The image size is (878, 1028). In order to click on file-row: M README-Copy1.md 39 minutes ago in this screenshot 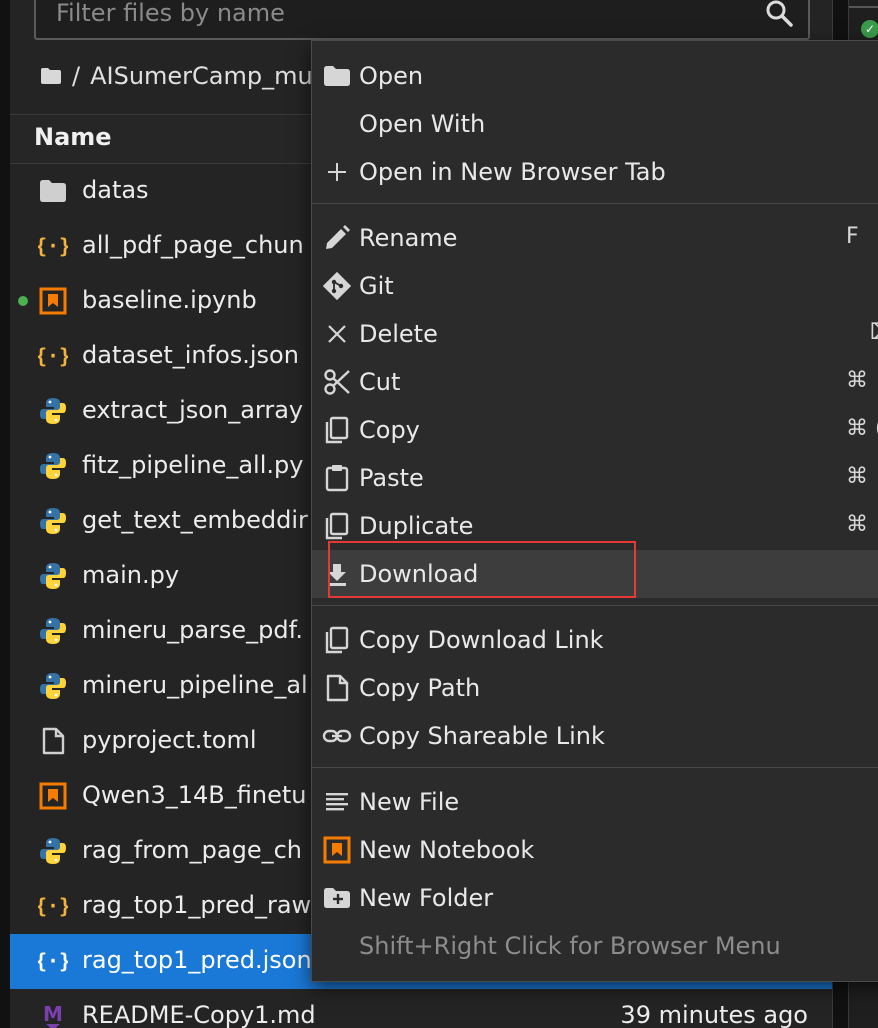, I will do `click(421, 1008)`.